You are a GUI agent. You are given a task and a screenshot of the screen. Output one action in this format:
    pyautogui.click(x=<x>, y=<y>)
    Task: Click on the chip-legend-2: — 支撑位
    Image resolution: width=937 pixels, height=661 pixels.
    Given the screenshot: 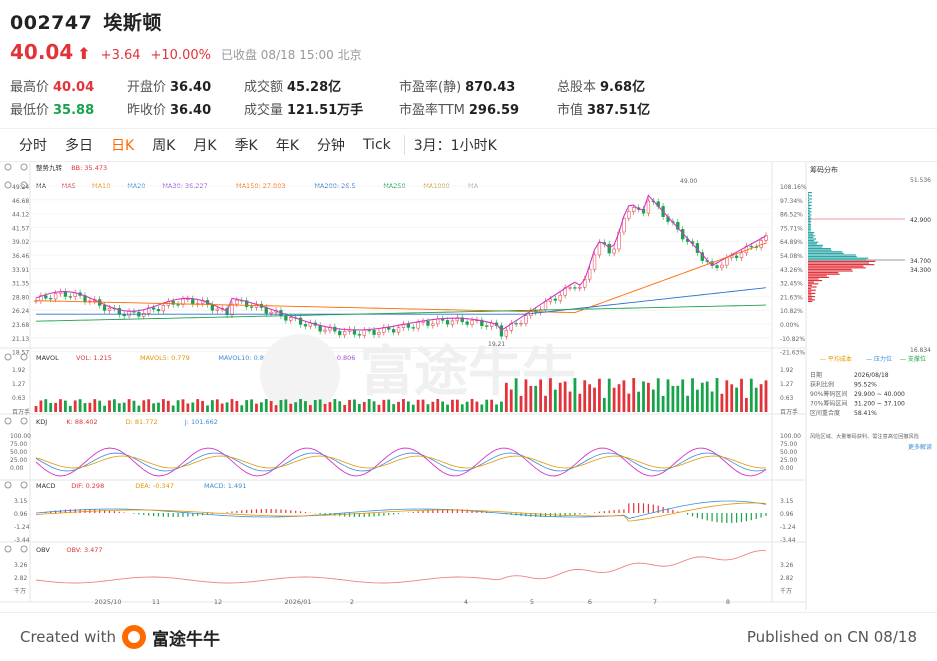 What is the action you would take?
    pyautogui.click(x=913, y=359)
    